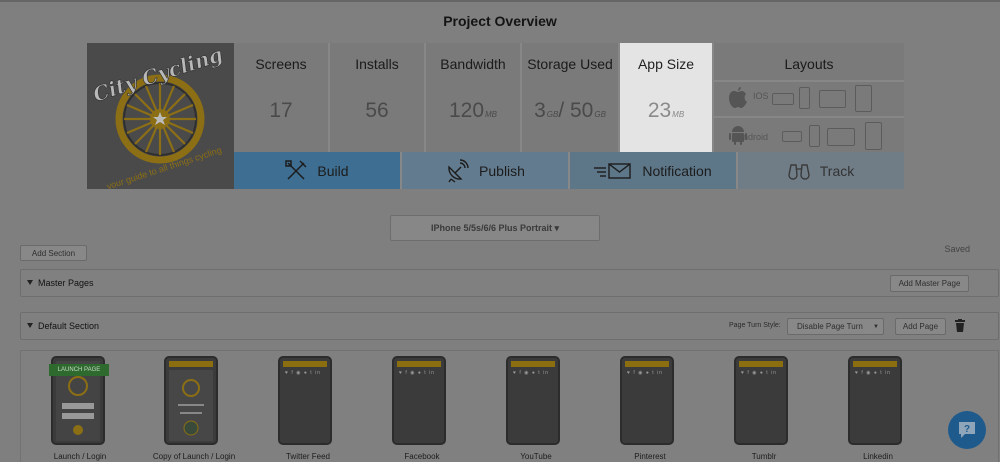  What do you see at coordinates (53, 253) in the screenshot?
I see `add-section-button: Add Section` at bounding box center [53, 253].